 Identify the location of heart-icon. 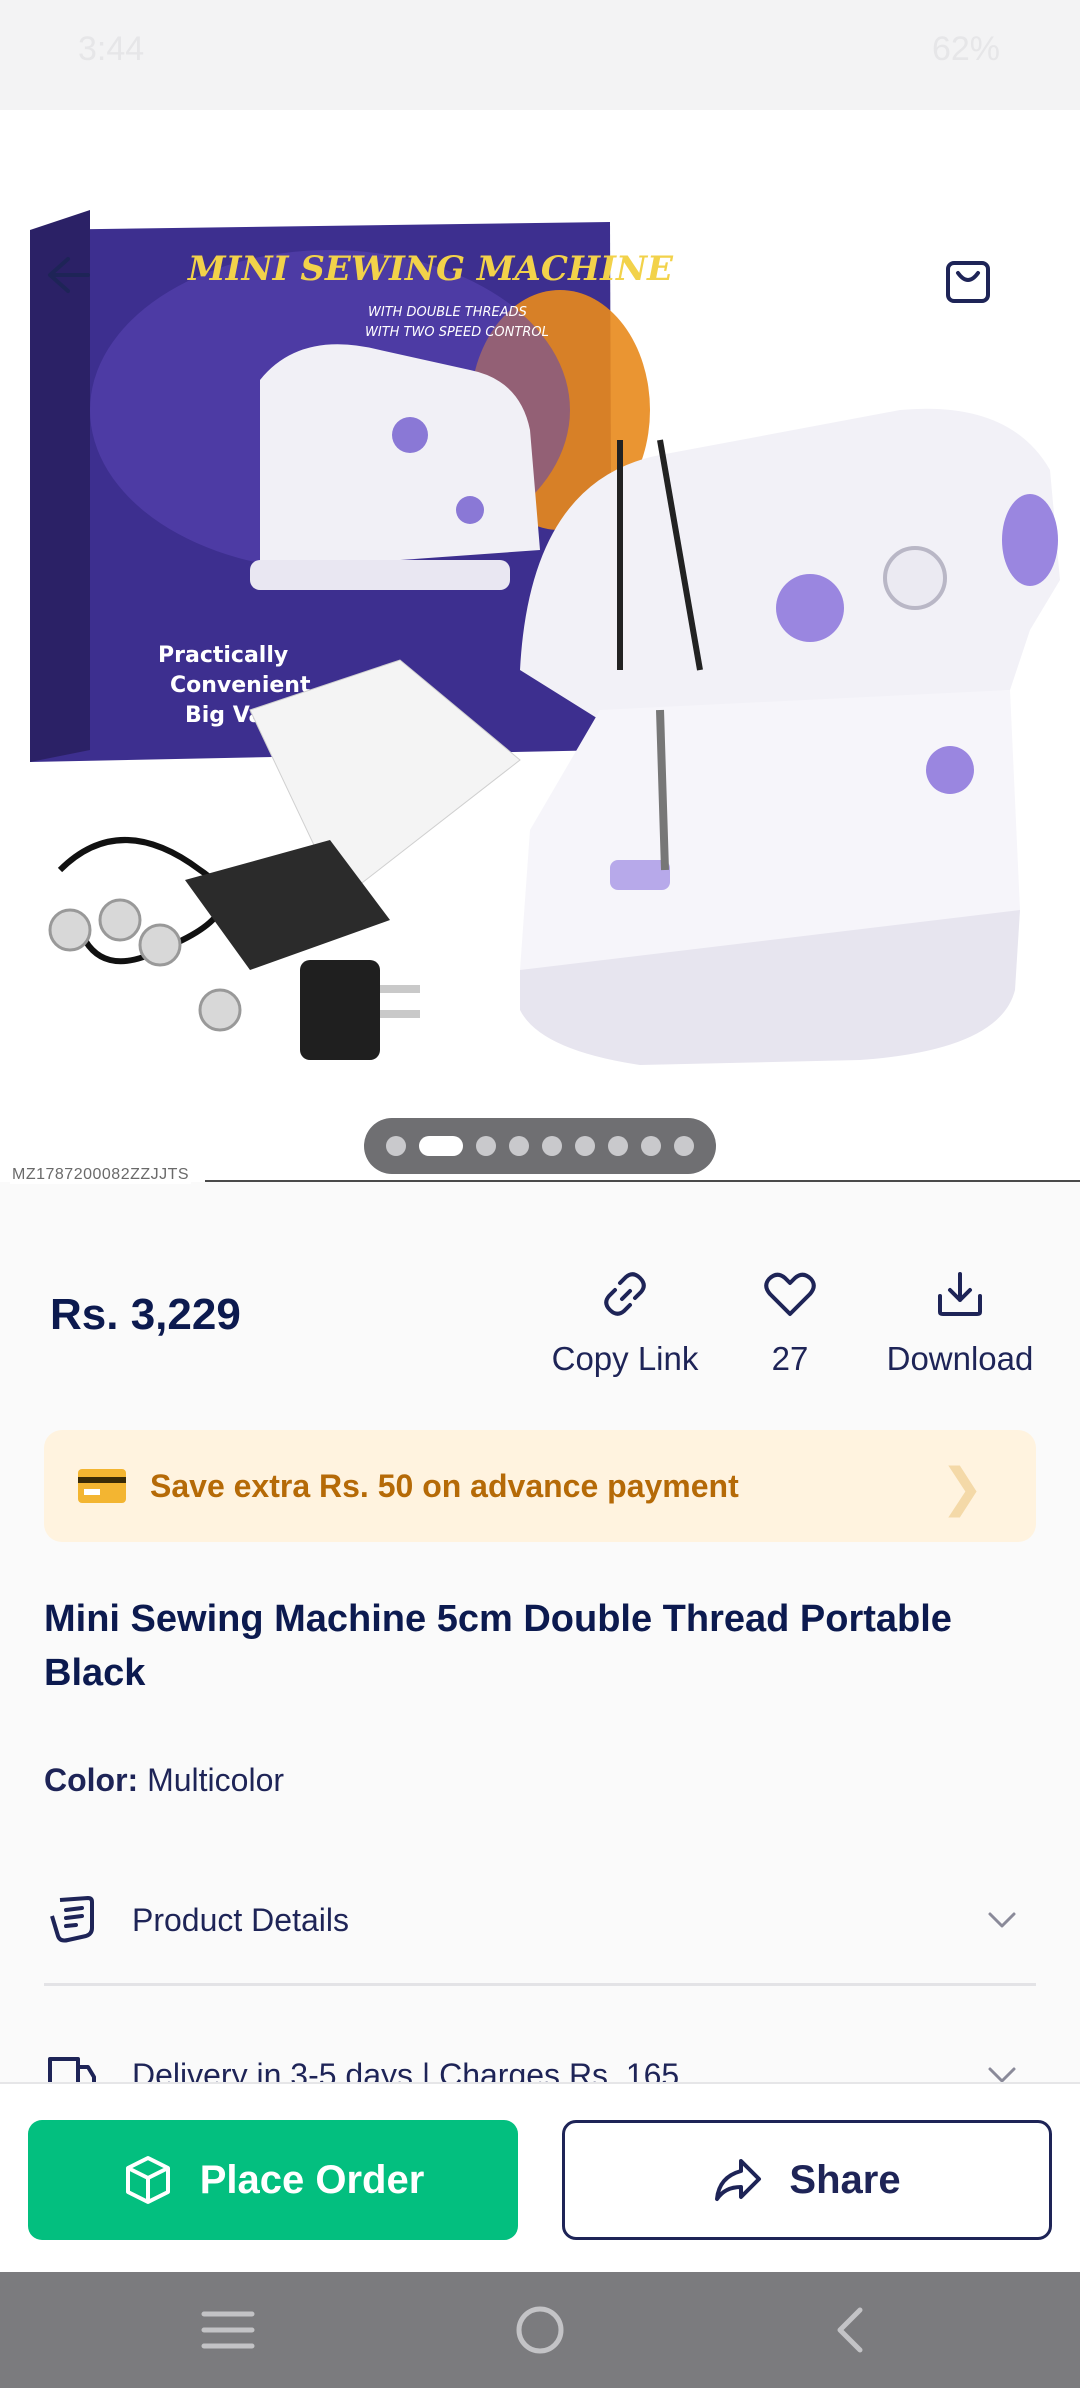
(790, 1294).